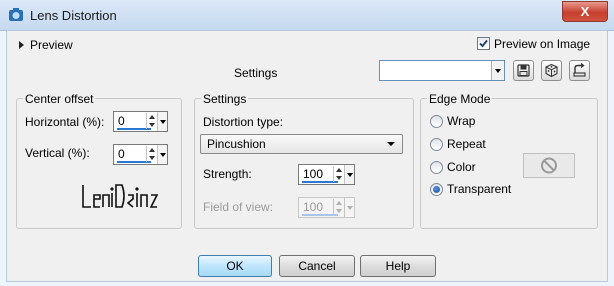  I want to click on checkmark-icon, so click(483, 43).